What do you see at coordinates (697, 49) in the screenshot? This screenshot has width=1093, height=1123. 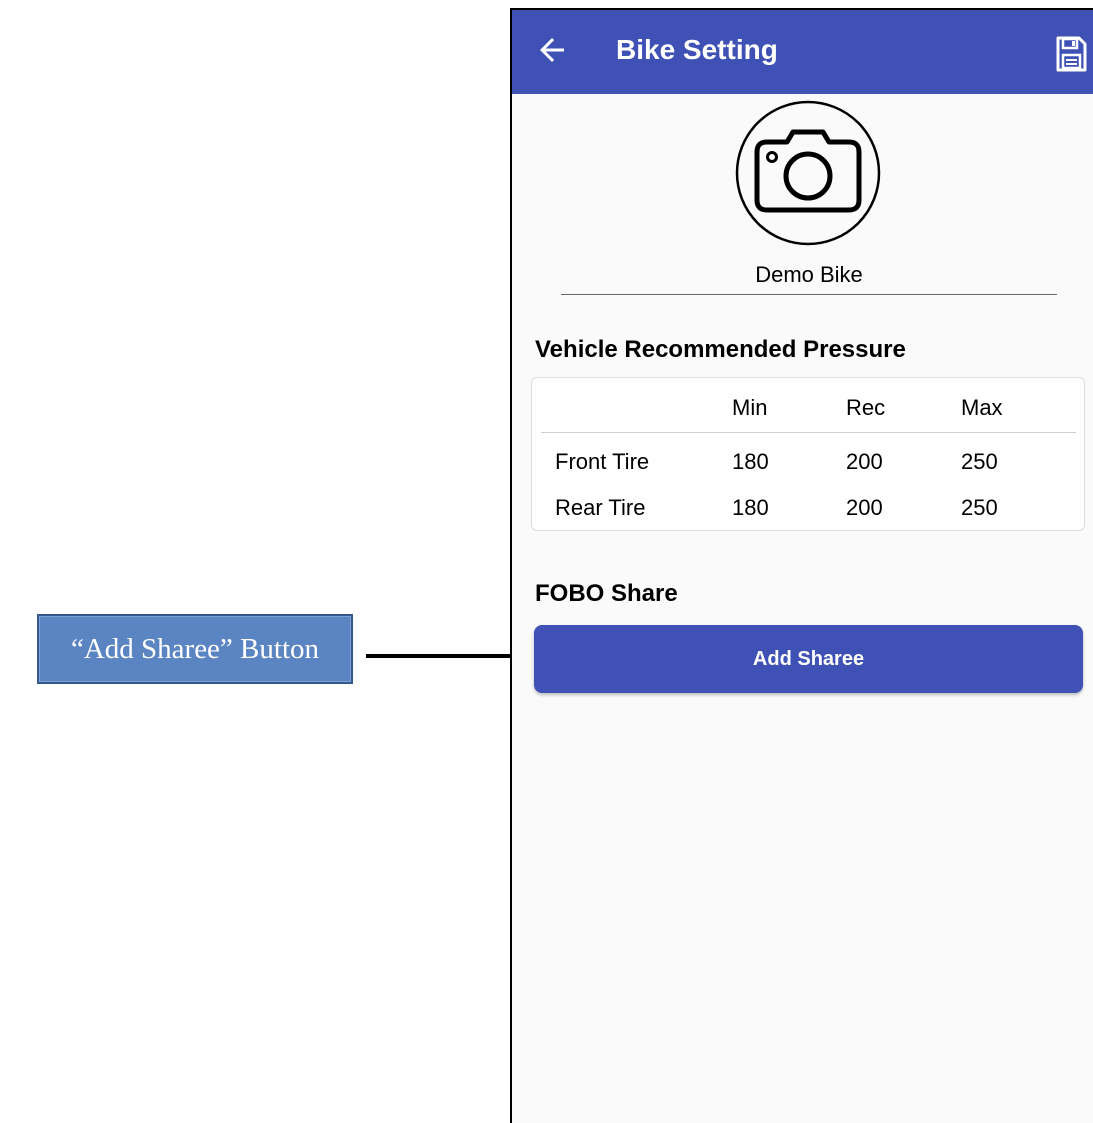 I see `page-title: Bike Setting` at bounding box center [697, 49].